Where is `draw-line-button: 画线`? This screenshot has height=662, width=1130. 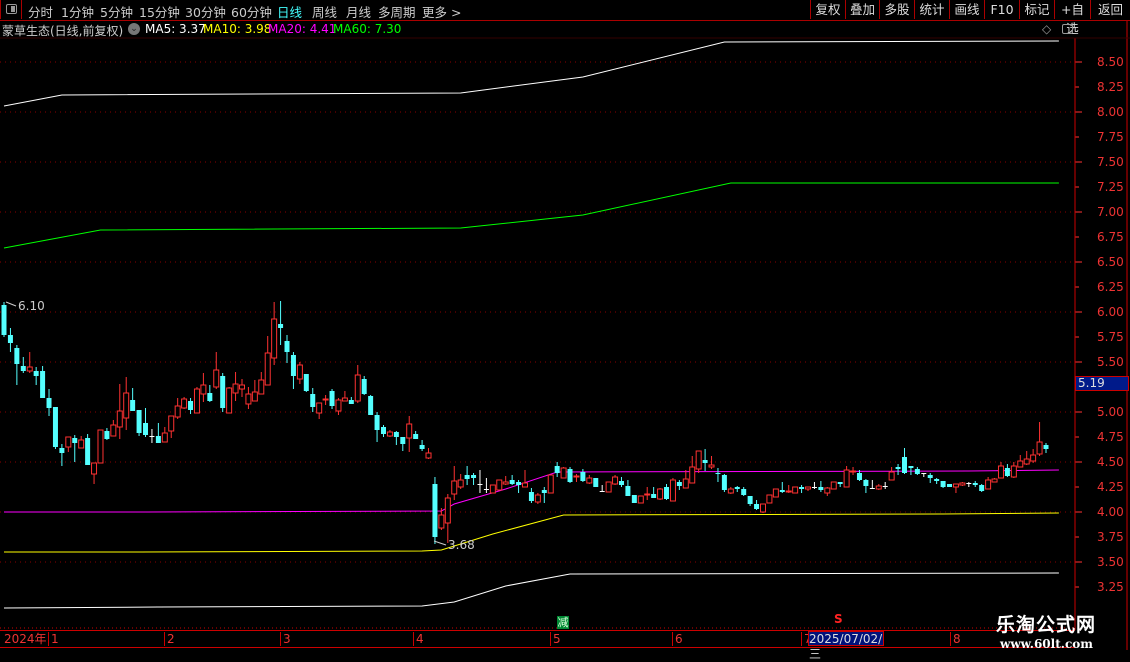 draw-line-button: 画线 is located at coordinates (966, 9).